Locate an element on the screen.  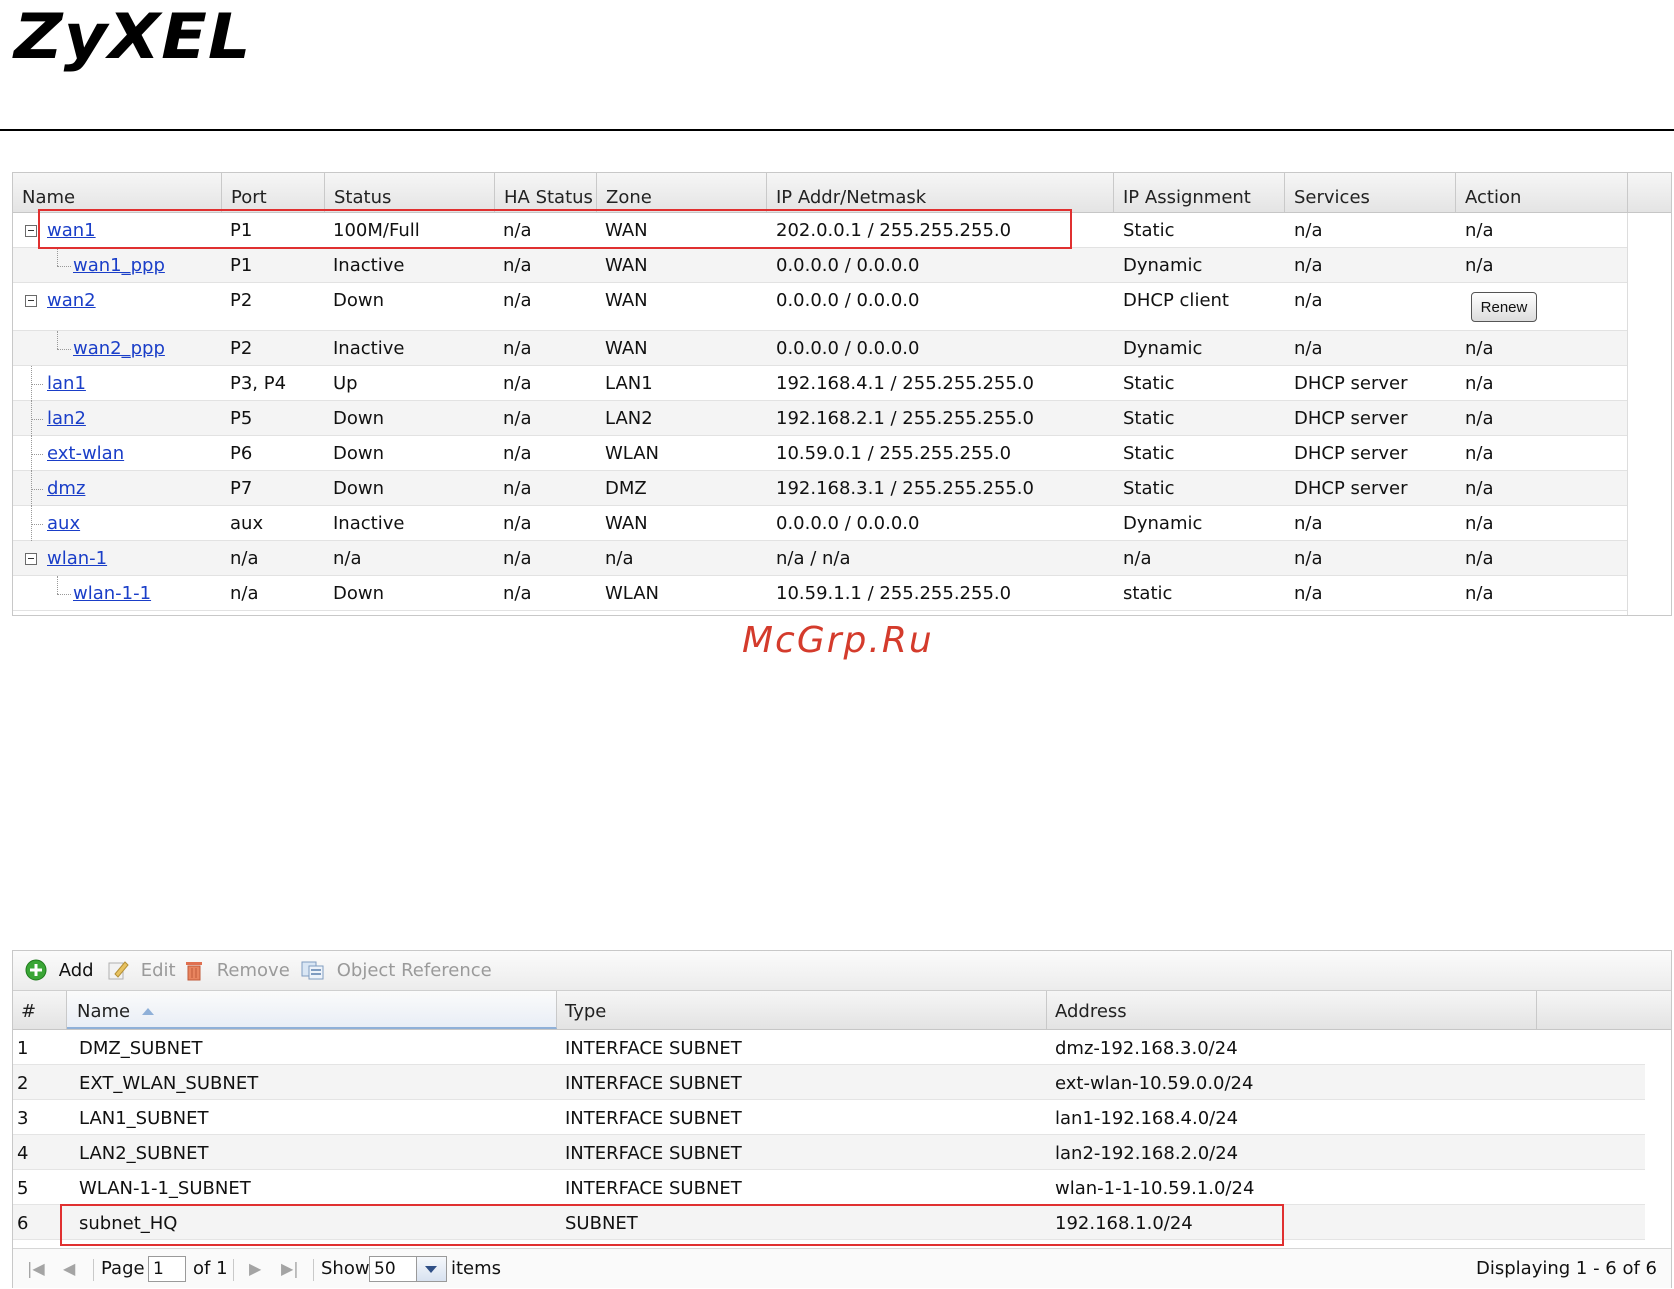
col-services: Services is located at coordinates (1370, 192).